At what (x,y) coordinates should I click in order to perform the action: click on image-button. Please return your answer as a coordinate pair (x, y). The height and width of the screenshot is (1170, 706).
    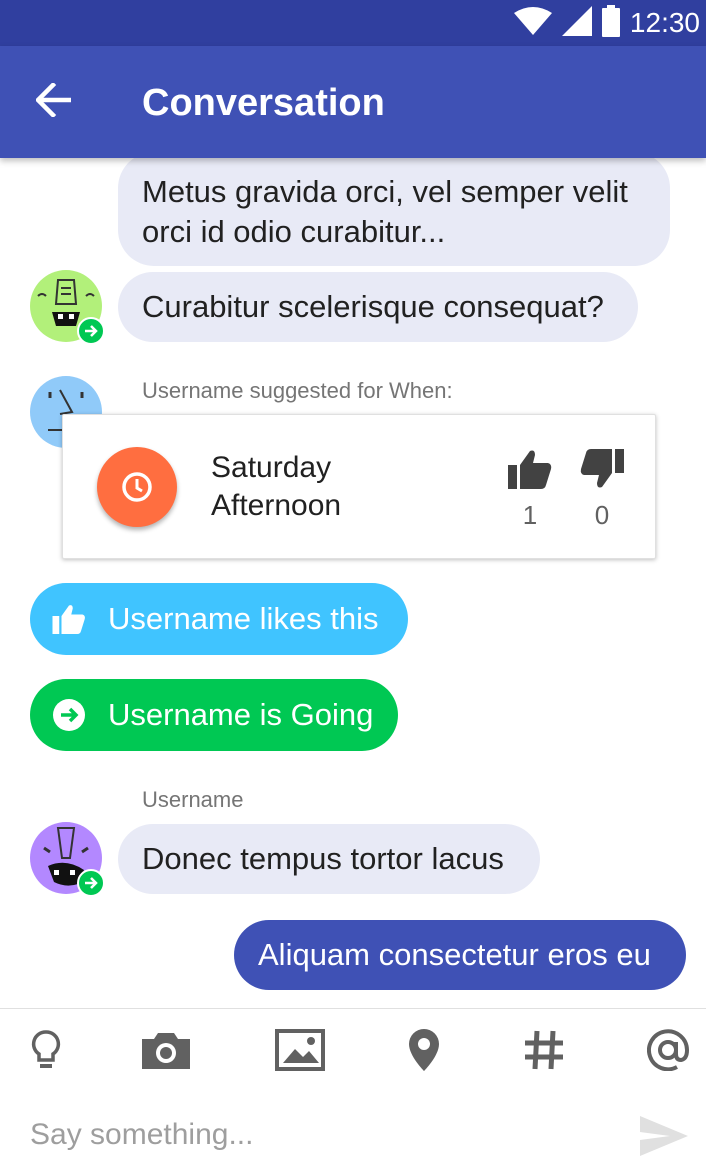
    Looking at the image, I should click on (300, 1052).